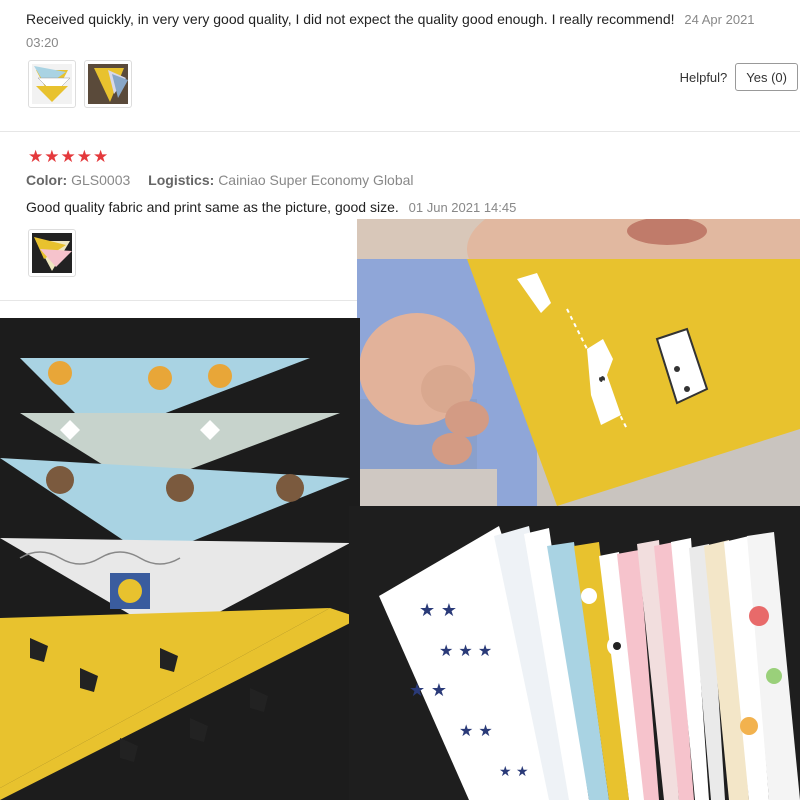 This screenshot has height=800, width=800. What do you see at coordinates (766, 77) in the screenshot?
I see `helpful-yes-button: Yes (0)` at bounding box center [766, 77].